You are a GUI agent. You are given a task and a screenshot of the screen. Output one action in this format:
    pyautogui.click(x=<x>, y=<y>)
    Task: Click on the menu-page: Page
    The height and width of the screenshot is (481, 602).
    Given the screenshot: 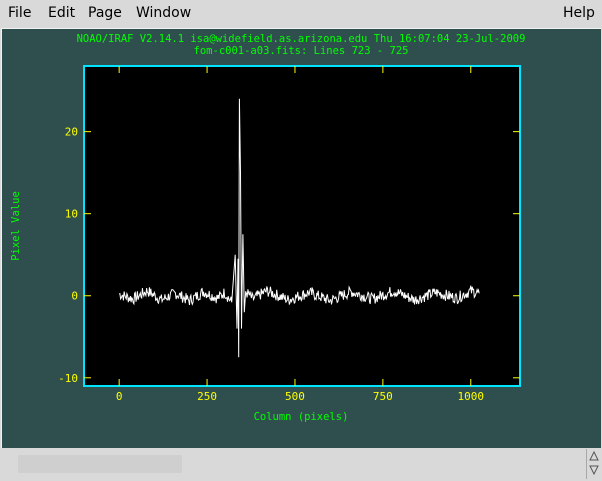 What is the action you would take?
    pyautogui.click(x=105, y=13)
    